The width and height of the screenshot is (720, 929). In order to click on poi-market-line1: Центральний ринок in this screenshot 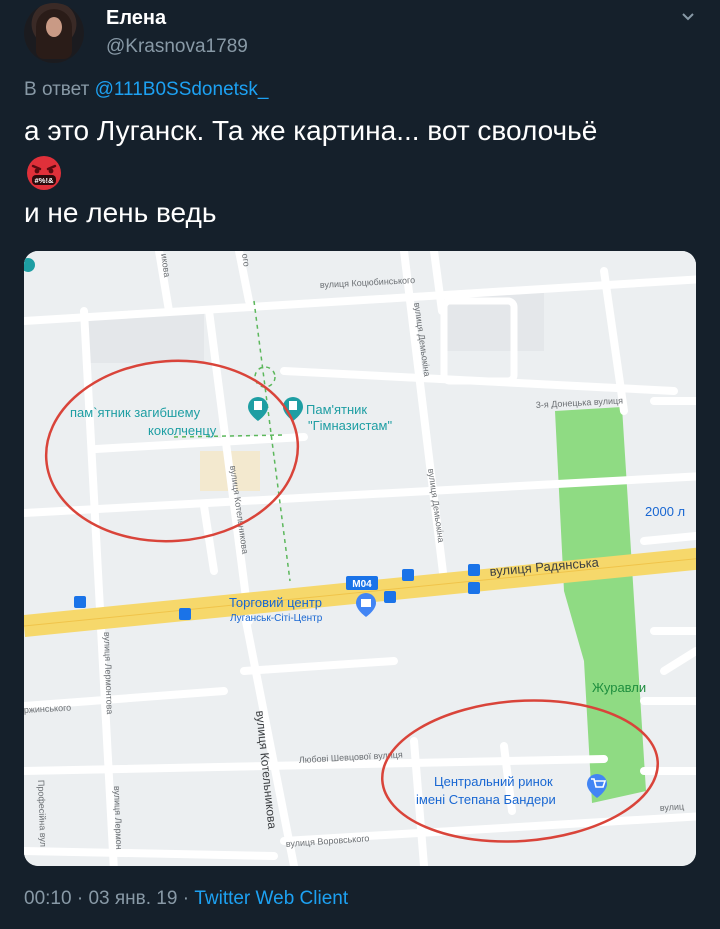, I will do `click(493, 781)`.